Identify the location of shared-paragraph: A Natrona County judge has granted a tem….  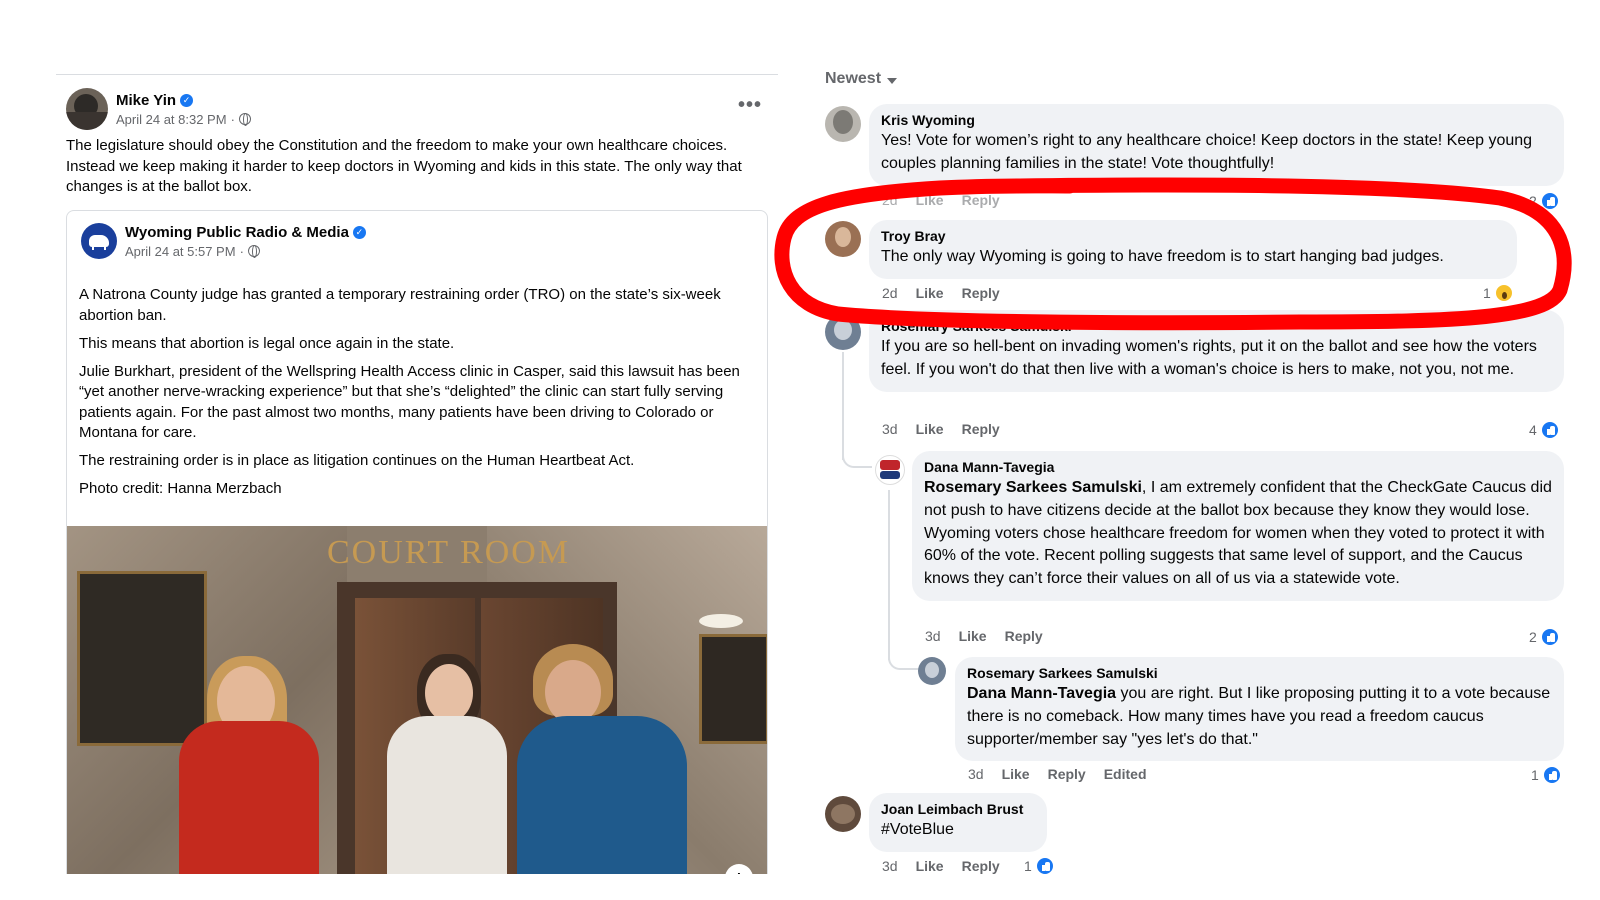
(400, 305).